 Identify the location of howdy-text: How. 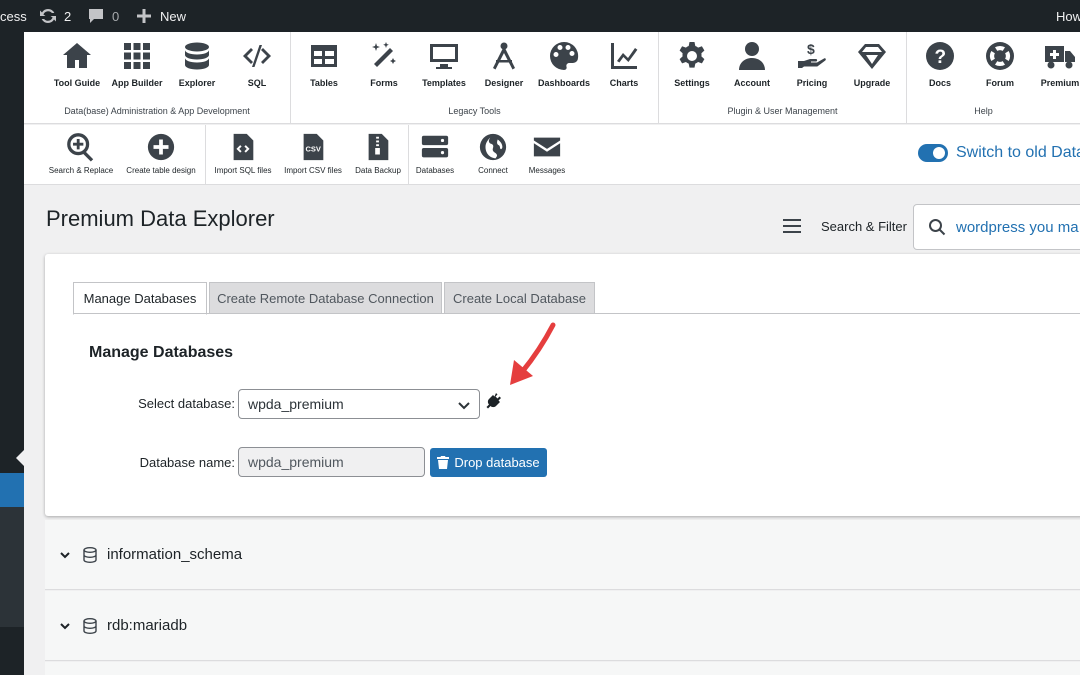
(1068, 16).